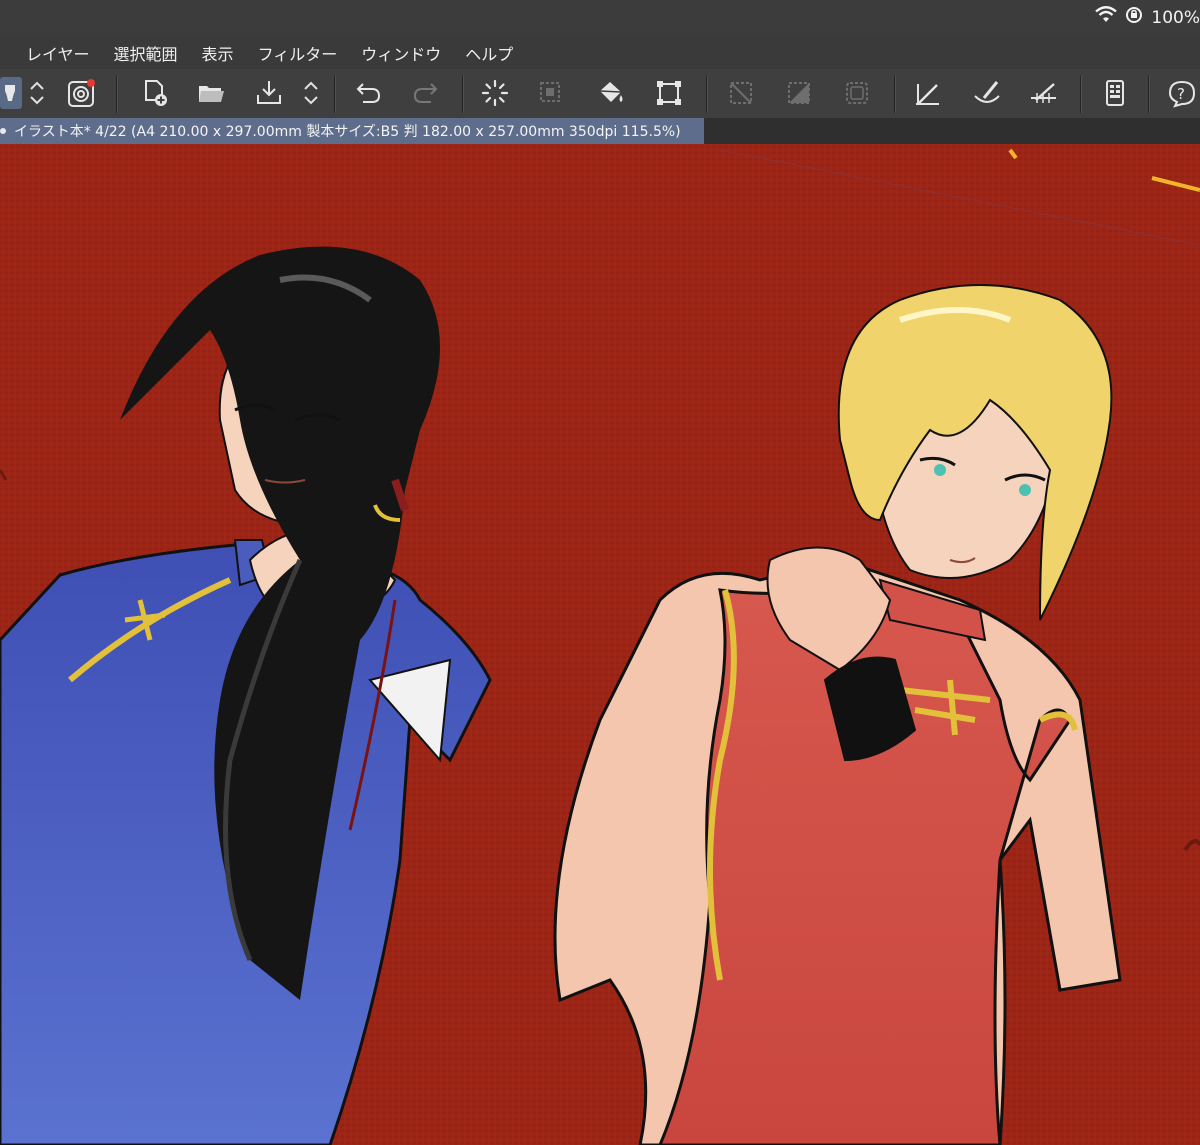 Image resolution: width=1200 pixels, height=1145 pixels. I want to click on redo-icon, so click(425, 93).